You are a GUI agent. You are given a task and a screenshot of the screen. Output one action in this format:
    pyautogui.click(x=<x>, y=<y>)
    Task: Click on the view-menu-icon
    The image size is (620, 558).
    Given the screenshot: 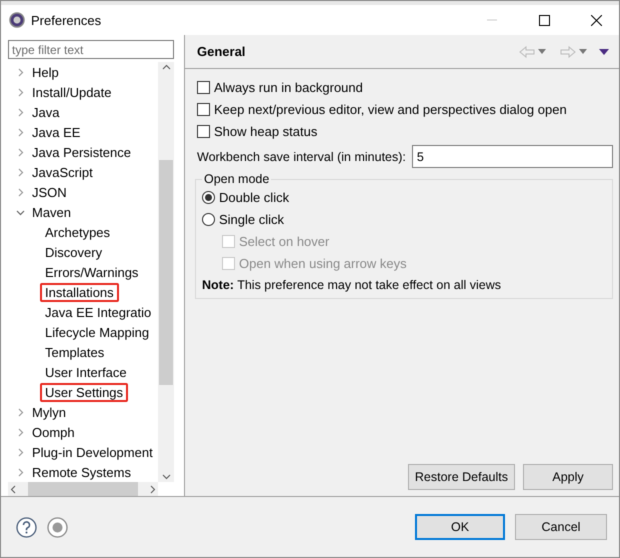 What is the action you would take?
    pyautogui.click(x=604, y=51)
    